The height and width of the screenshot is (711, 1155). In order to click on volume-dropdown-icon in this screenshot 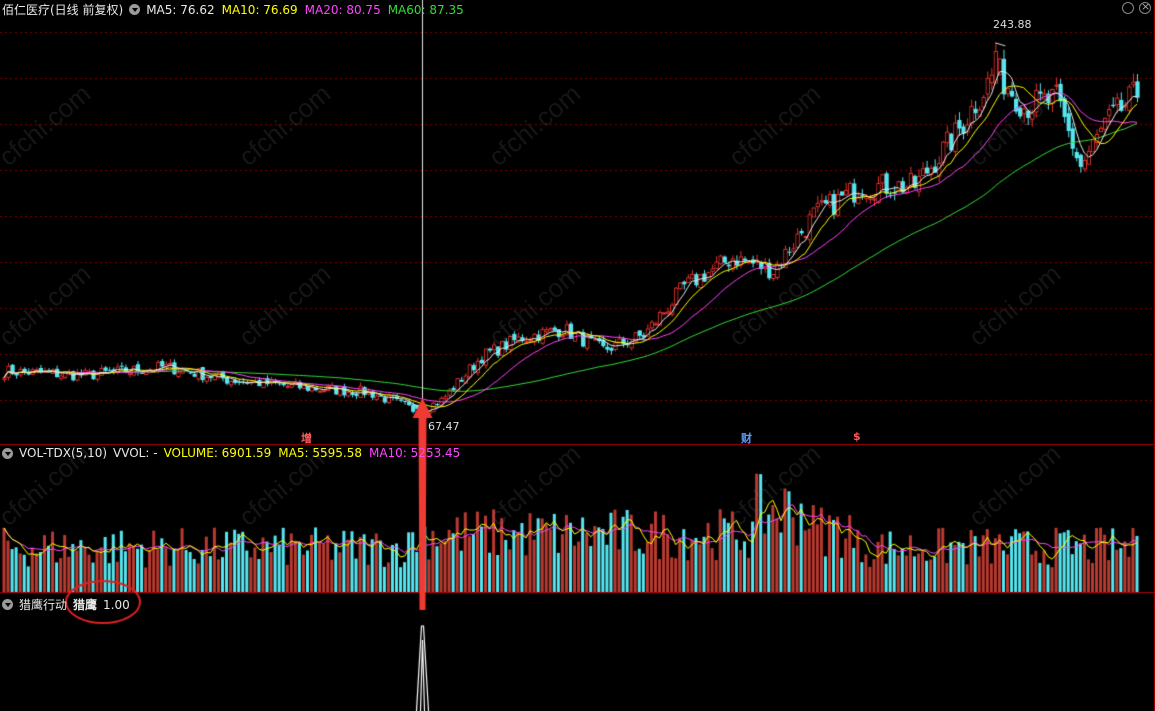, I will do `click(7, 453)`.